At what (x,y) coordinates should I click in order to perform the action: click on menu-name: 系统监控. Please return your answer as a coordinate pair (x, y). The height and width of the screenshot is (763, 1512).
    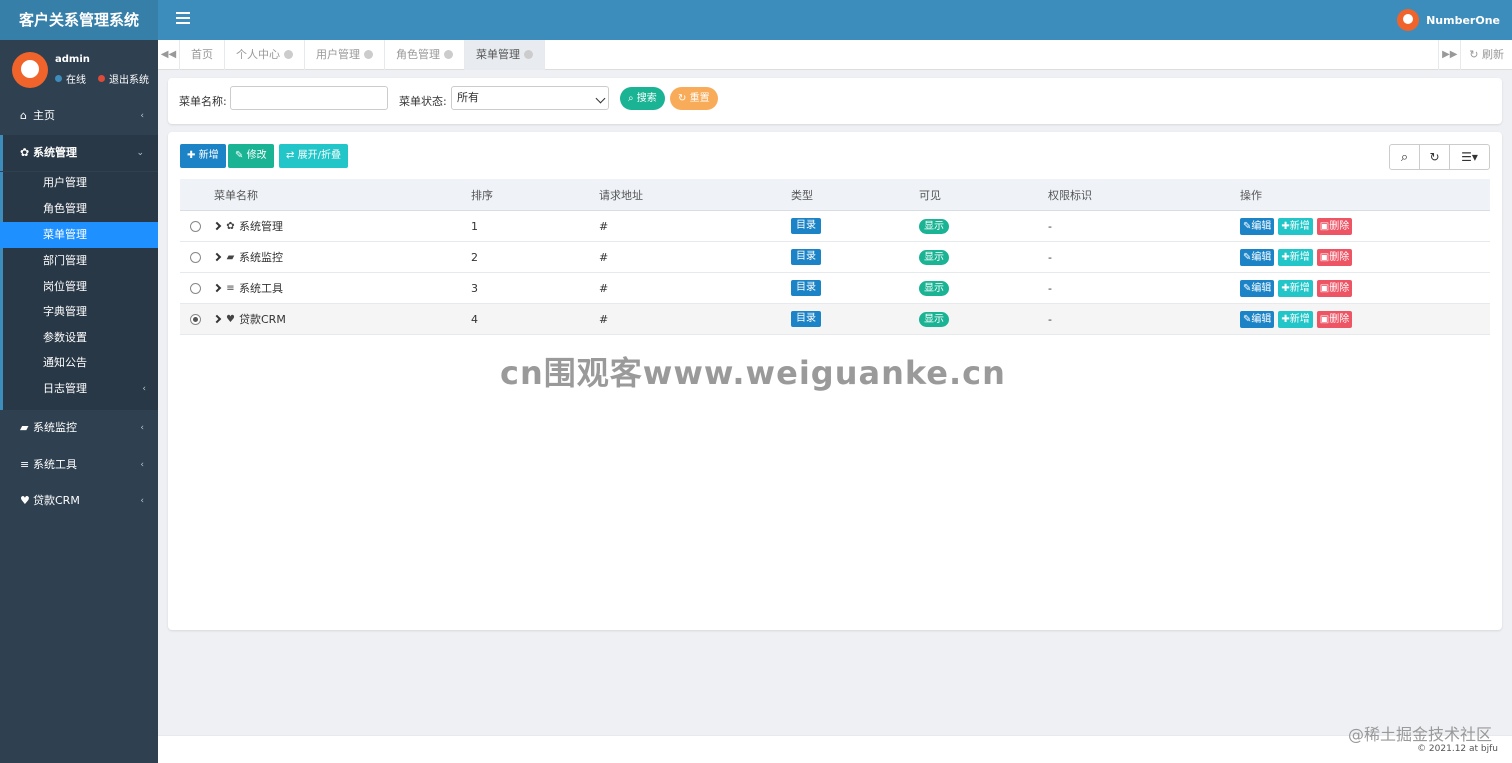
    Looking at the image, I should click on (261, 257).